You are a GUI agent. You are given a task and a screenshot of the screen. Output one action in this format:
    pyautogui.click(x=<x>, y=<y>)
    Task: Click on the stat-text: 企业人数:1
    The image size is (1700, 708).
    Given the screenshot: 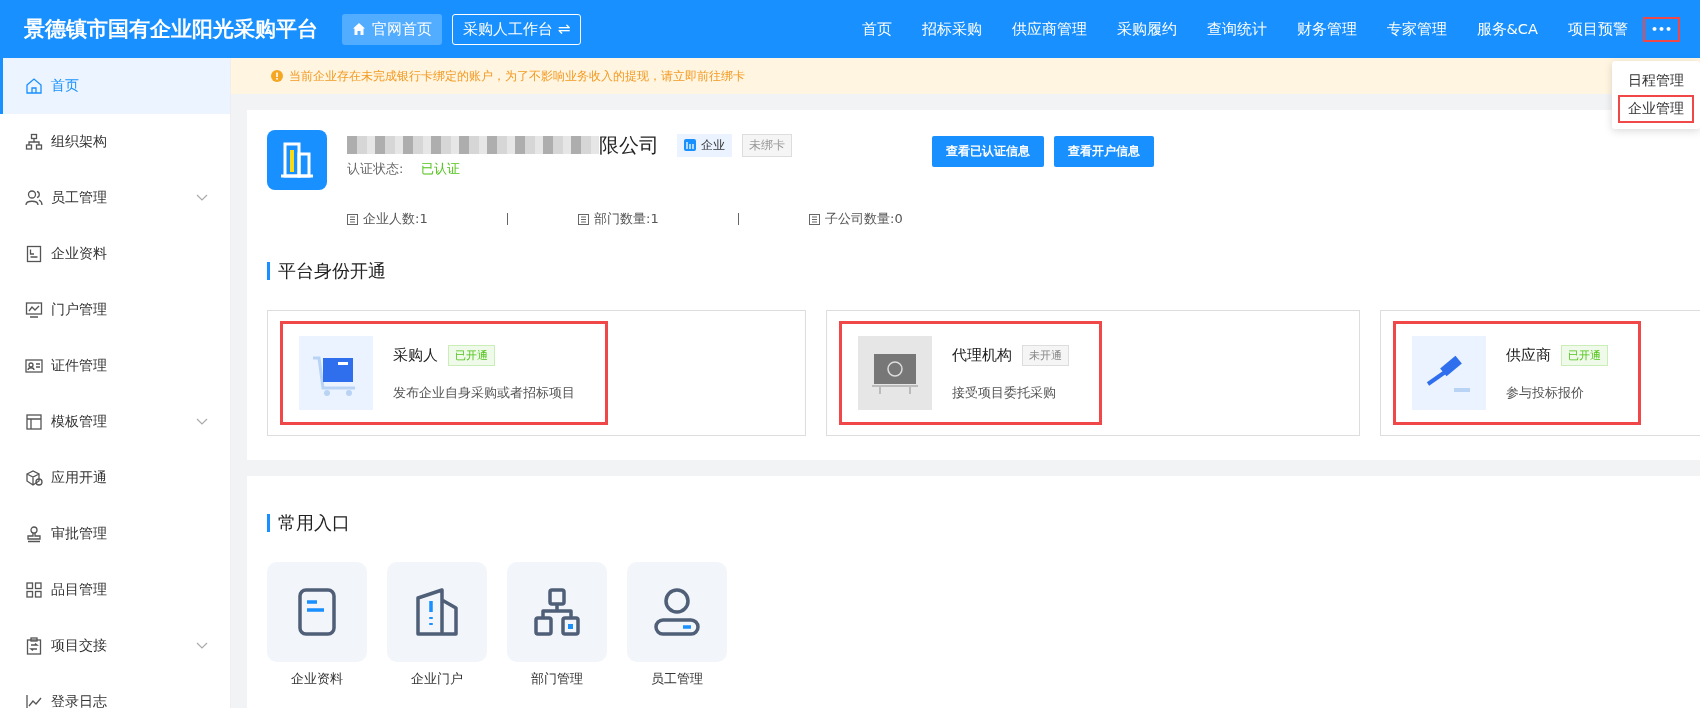 What is the action you would take?
    pyautogui.click(x=395, y=219)
    